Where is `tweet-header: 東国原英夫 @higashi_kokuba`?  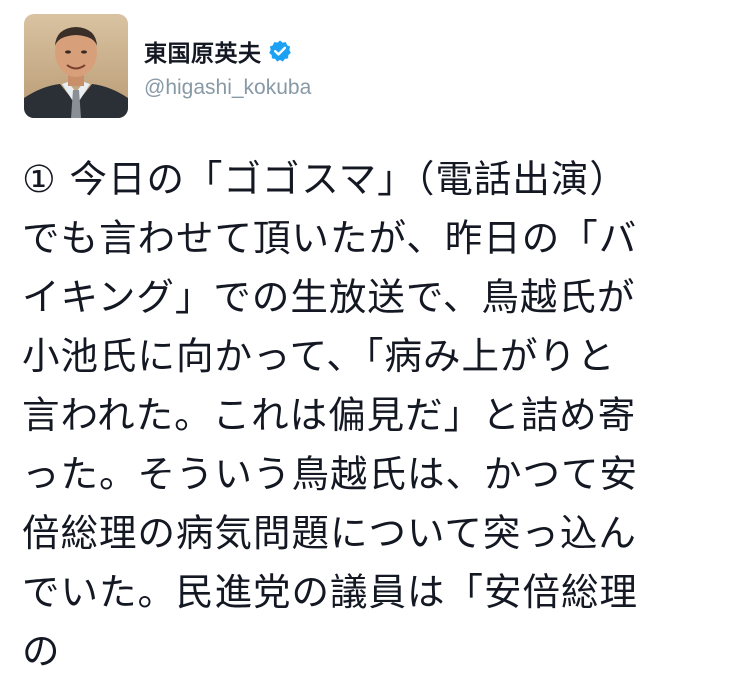 tweet-header: 東国原英夫 @higashi_kokuba is located at coordinates (374, 67).